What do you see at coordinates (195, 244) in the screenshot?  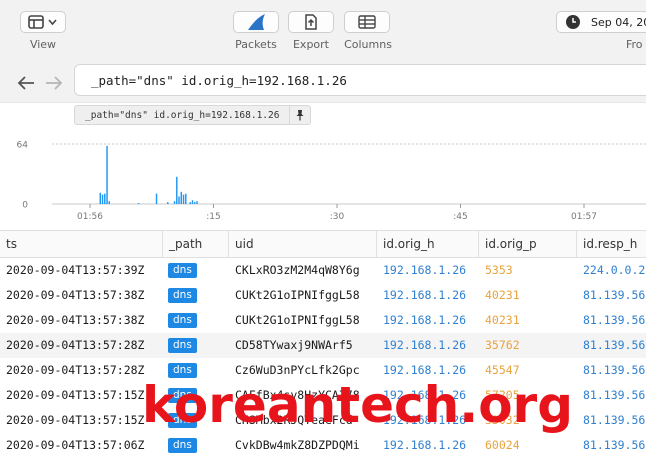 I see `column-header-path: _path` at bounding box center [195, 244].